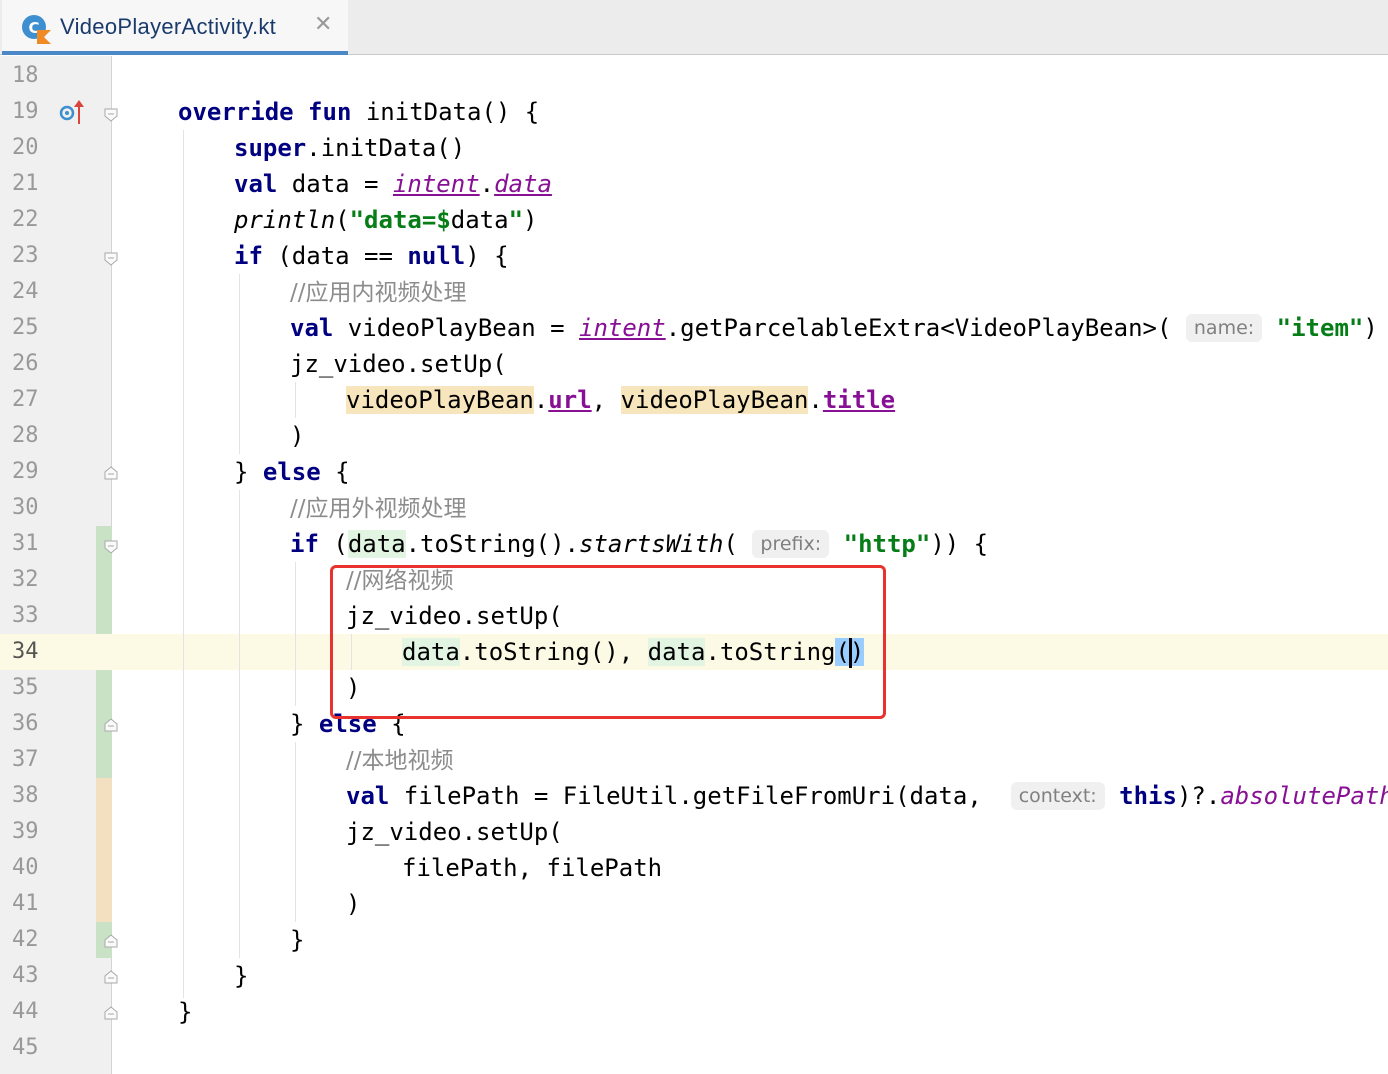 This screenshot has width=1388, height=1074. What do you see at coordinates (1304, 796) in the screenshot?
I see `absolutepath-property: absolutePath` at bounding box center [1304, 796].